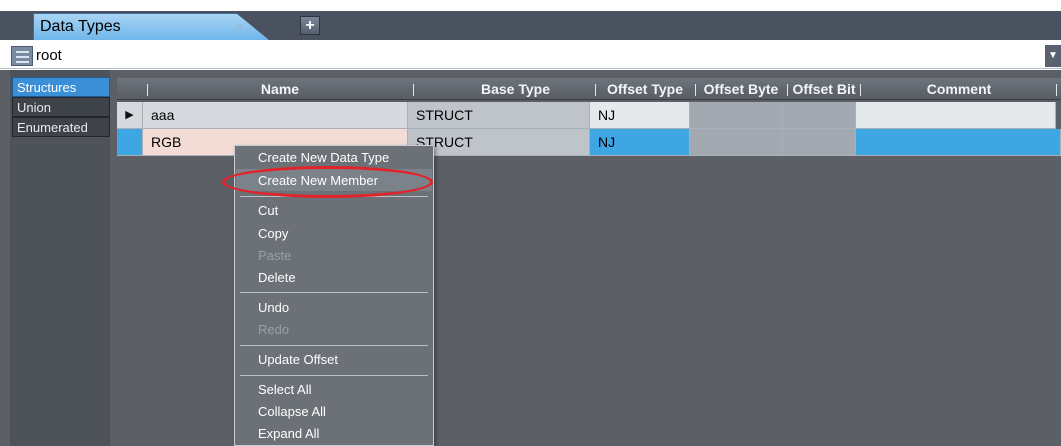 The image size is (1061, 446). Describe the element at coordinates (275, 115) in the screenshot. I see `cell-name: aaa` at that location.